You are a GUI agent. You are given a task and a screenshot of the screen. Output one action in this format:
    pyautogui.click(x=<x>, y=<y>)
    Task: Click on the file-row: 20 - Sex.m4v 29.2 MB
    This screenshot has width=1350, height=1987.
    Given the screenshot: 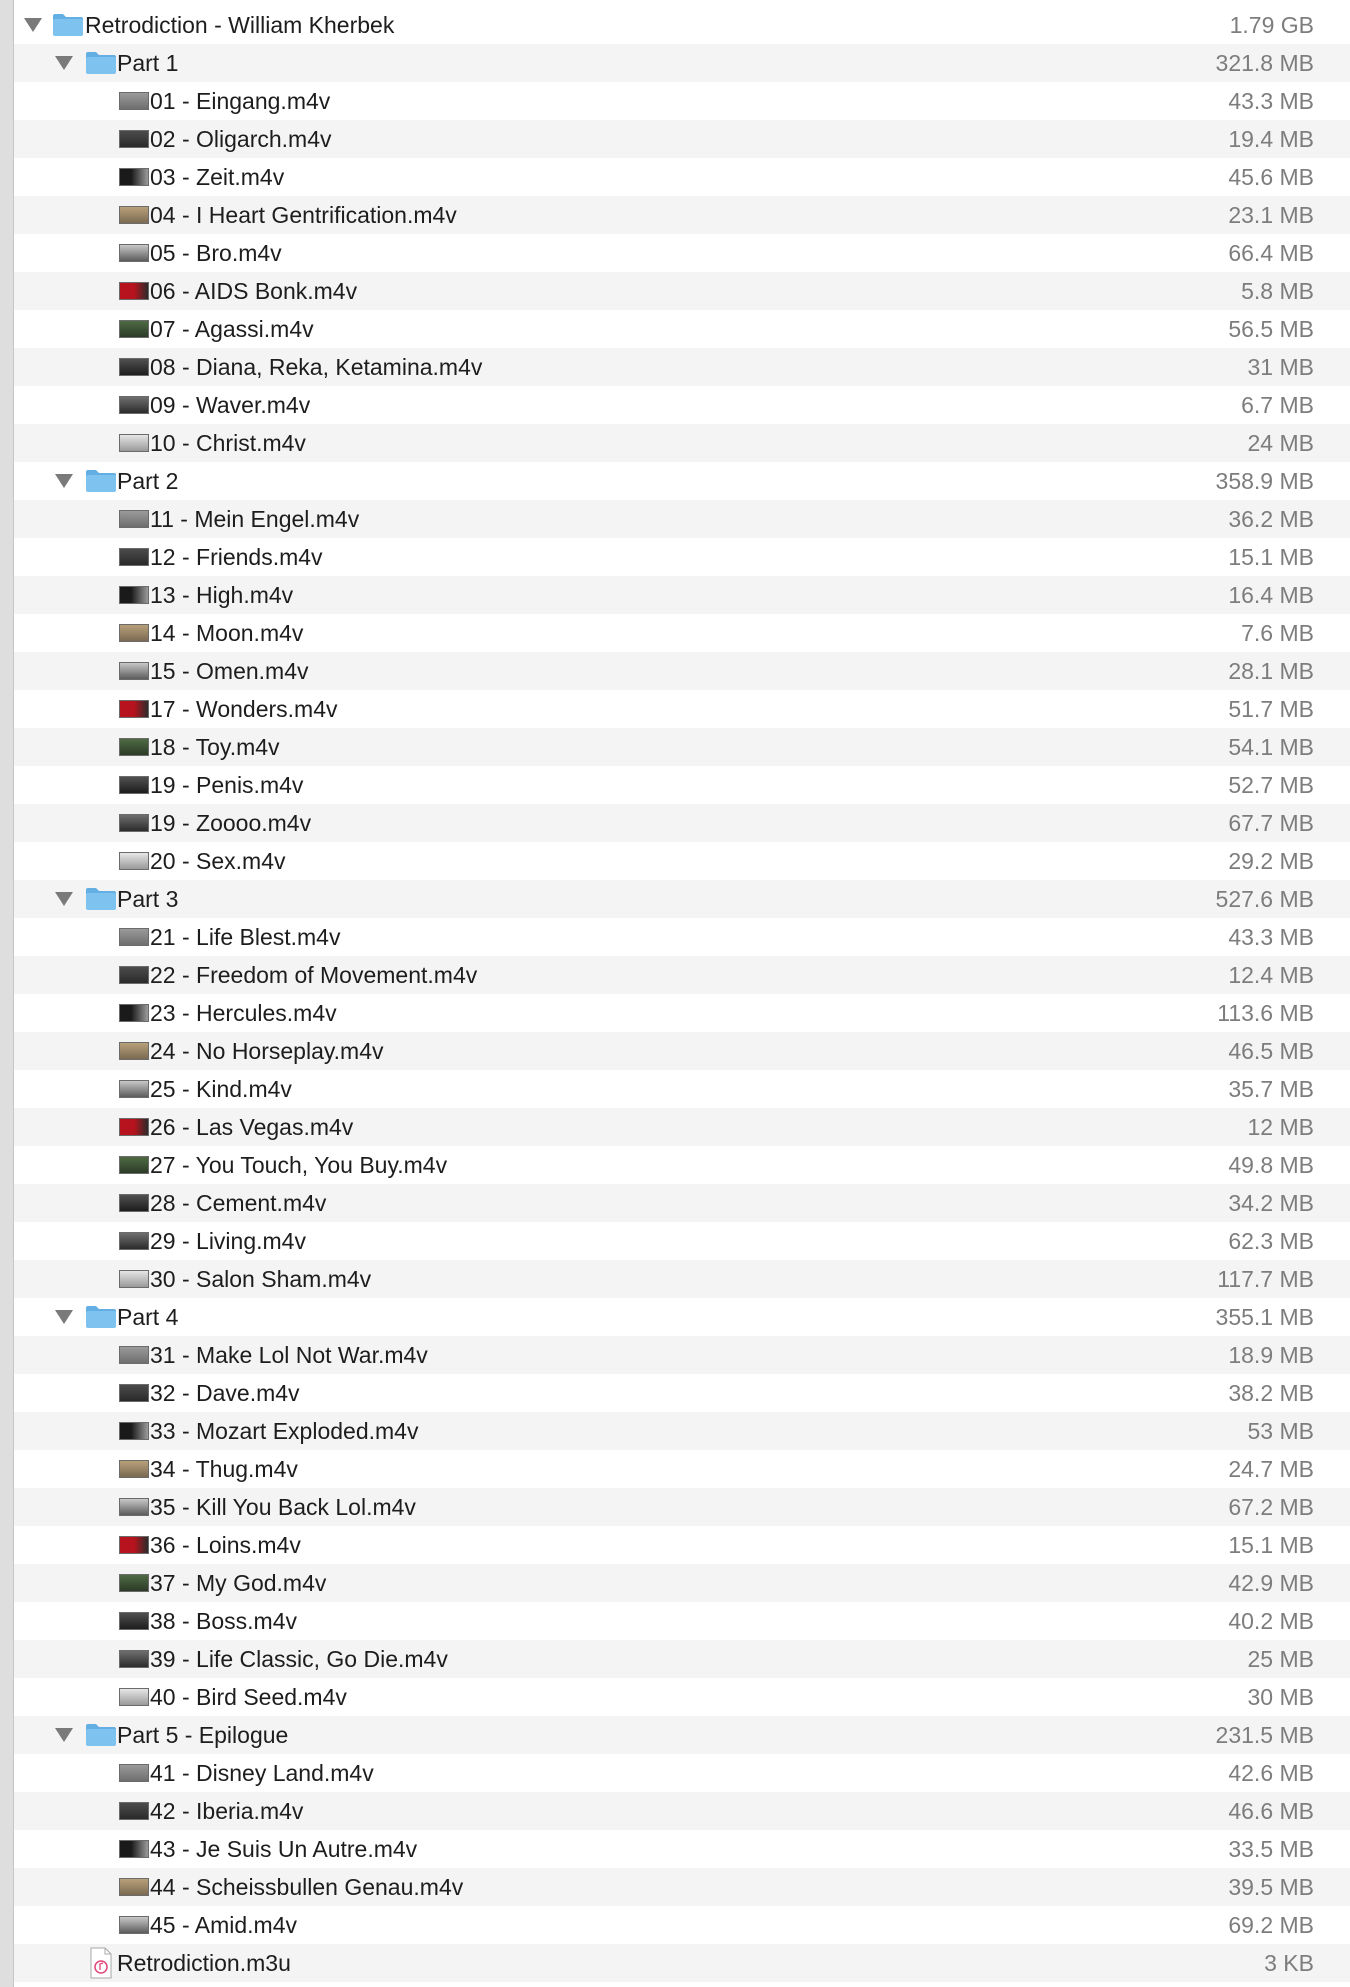 What is the action you would take?
    pyautogui.click(x=682, y=861)
    